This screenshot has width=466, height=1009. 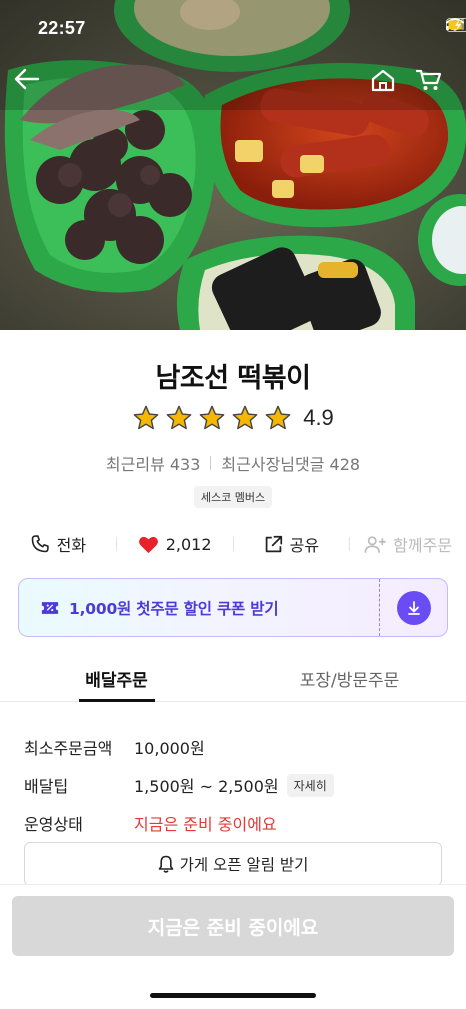 I want to click on rating-value: 4.9, so click(x=318, y=417).